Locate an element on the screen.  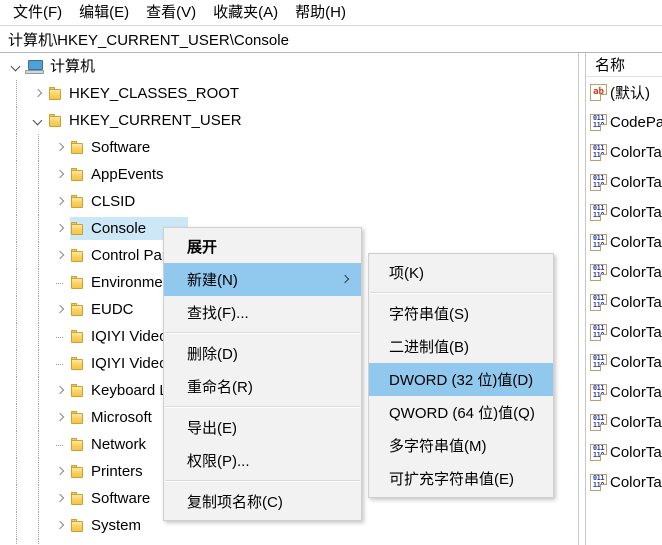
menu-item-label: 新建(N) is located at coordinates (212, 280).